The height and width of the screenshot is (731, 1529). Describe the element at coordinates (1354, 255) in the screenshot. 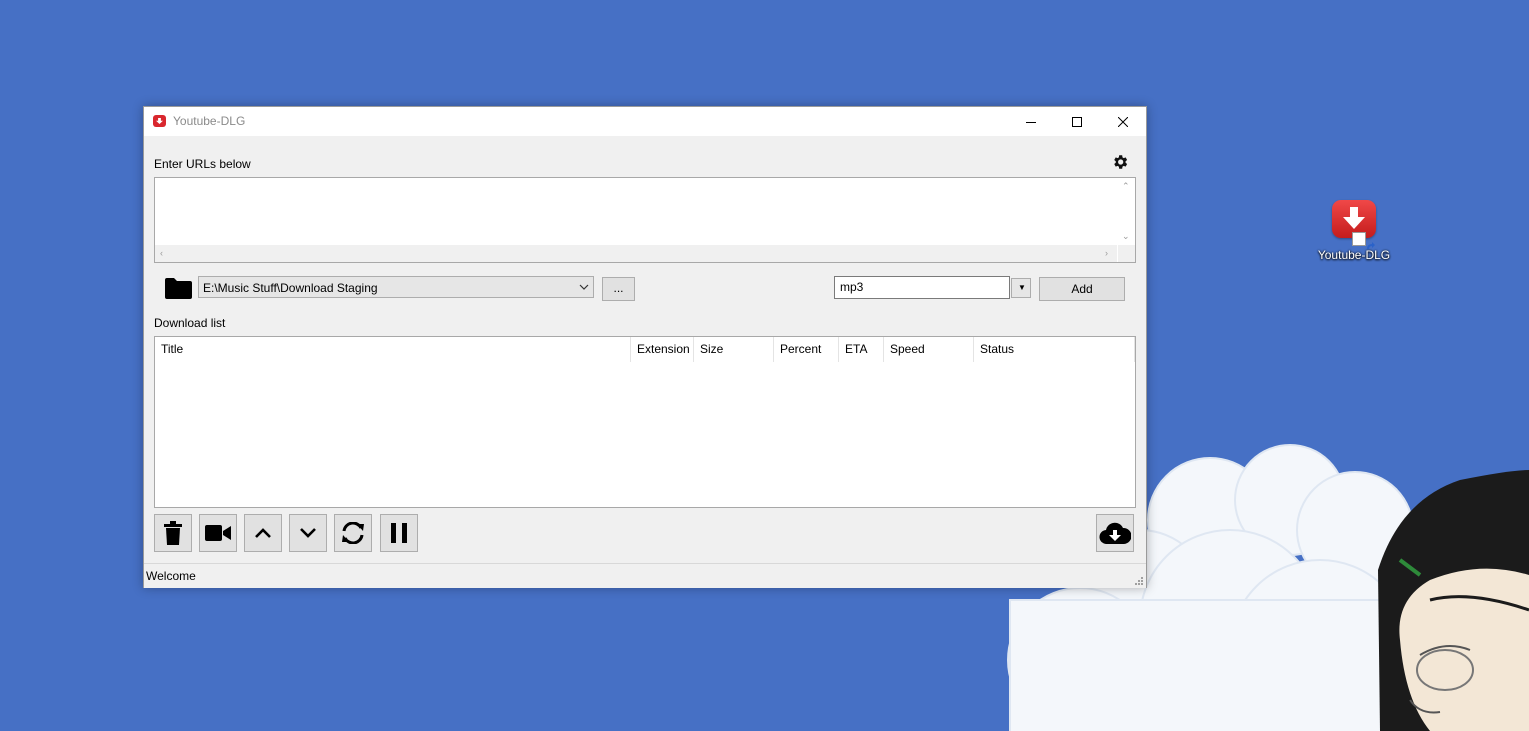

I see `desktop-shortcut-label: Youtube-DLG` at that location.